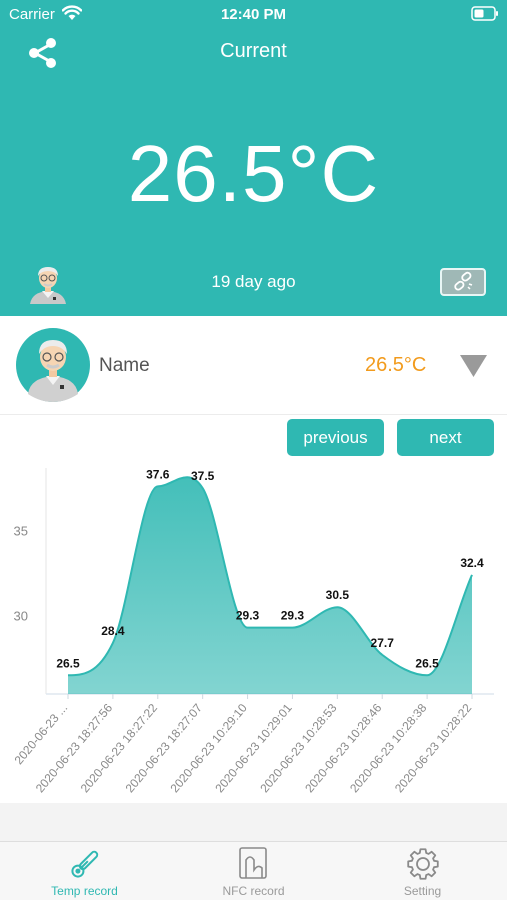 This screenshot has width=507, height=901. I want to click on profile-temperature: 26.5°C, so click(396, 365).